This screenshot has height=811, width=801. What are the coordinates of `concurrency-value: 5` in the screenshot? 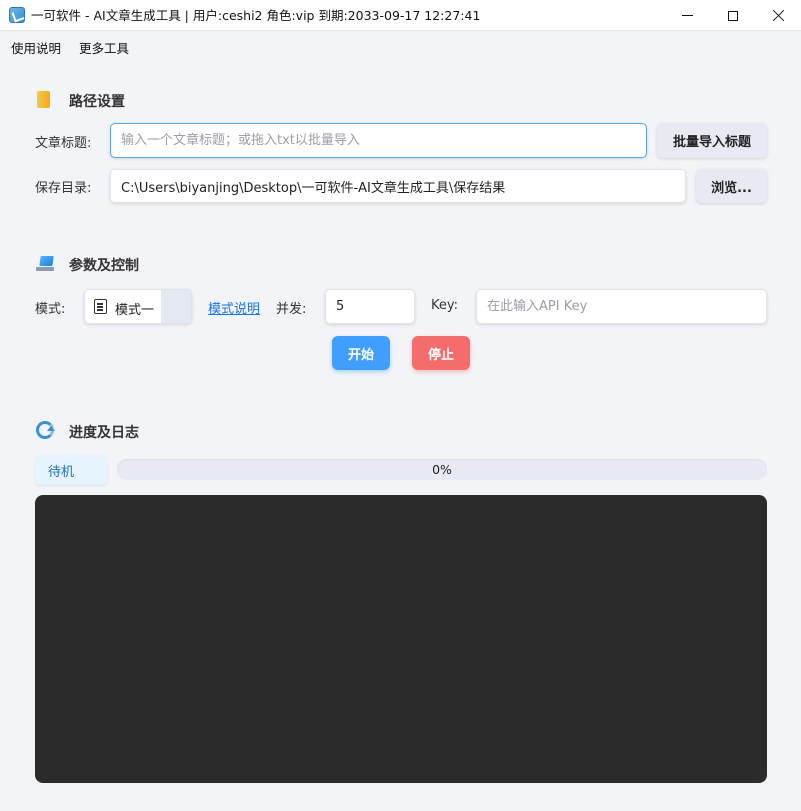 It's located at (340, 306).